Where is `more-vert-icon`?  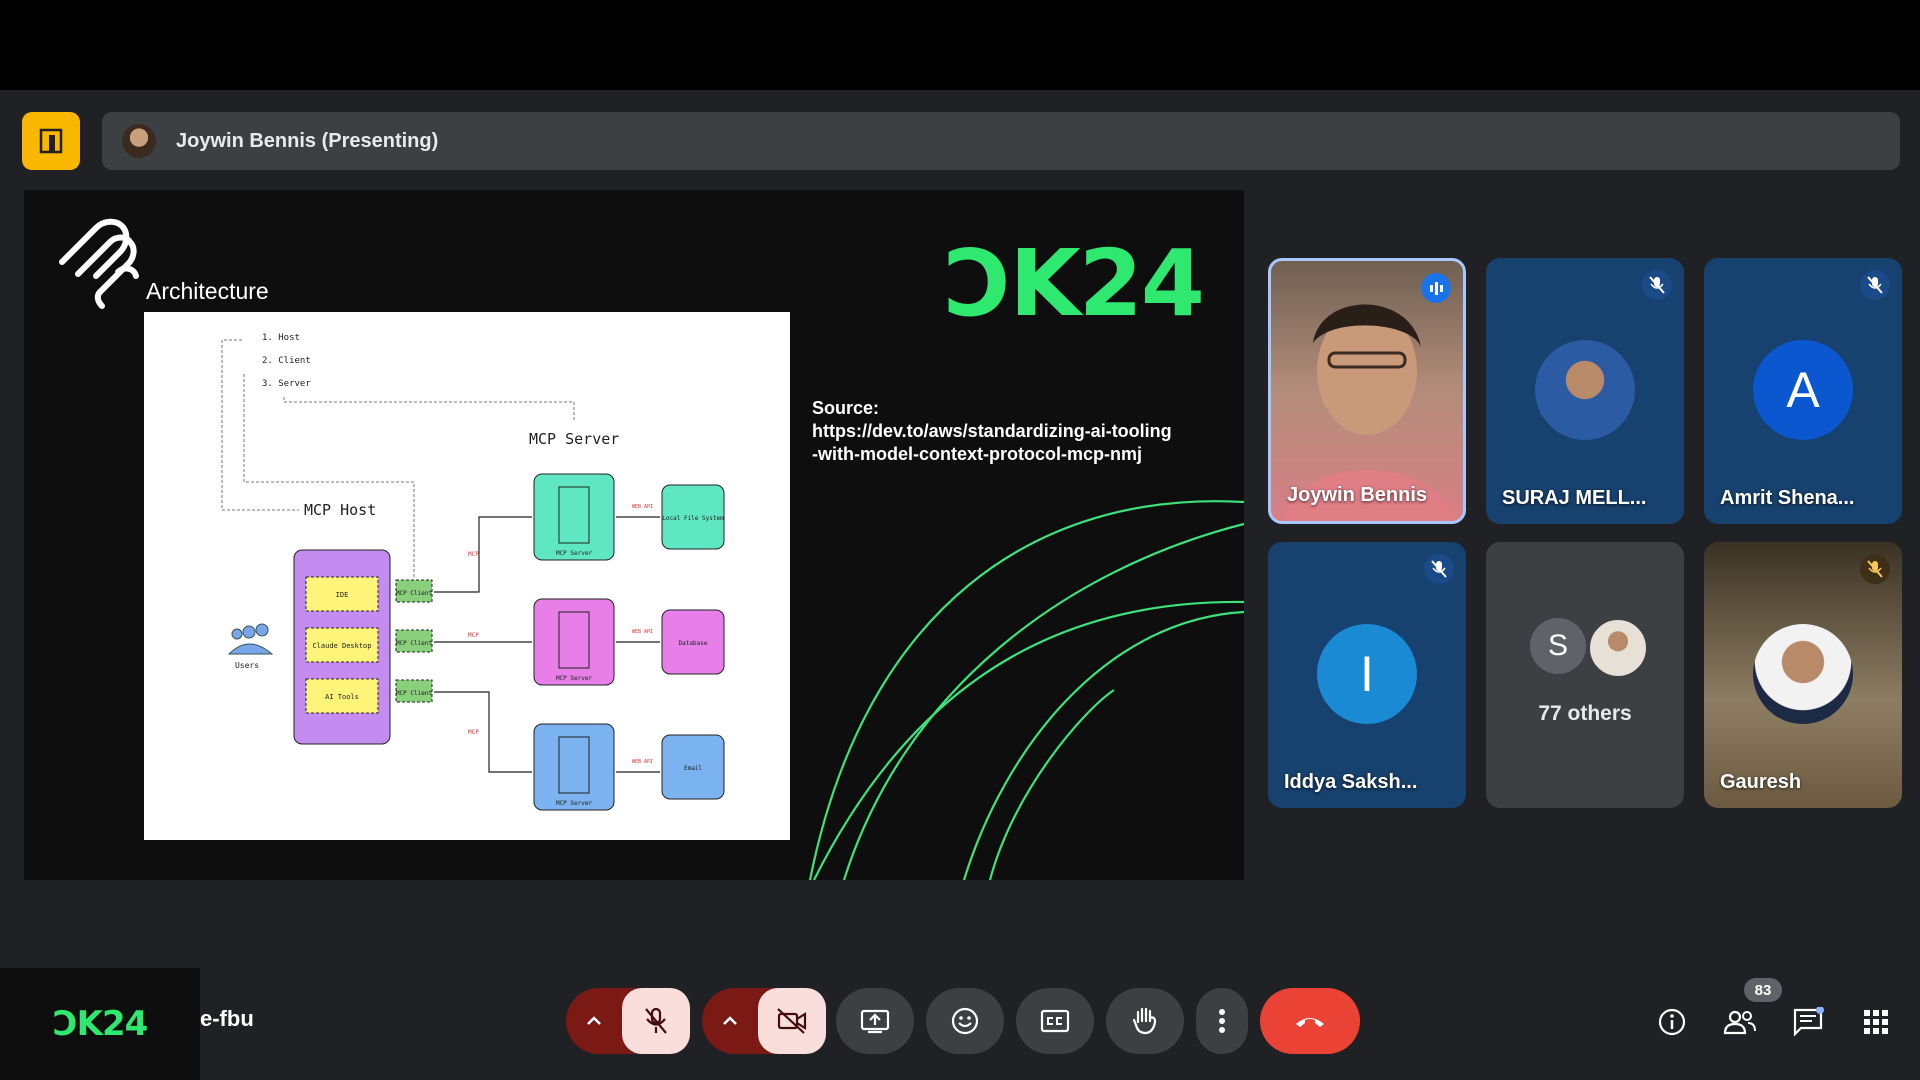
more-vert-icon is located at coordinates (1222, 1021).